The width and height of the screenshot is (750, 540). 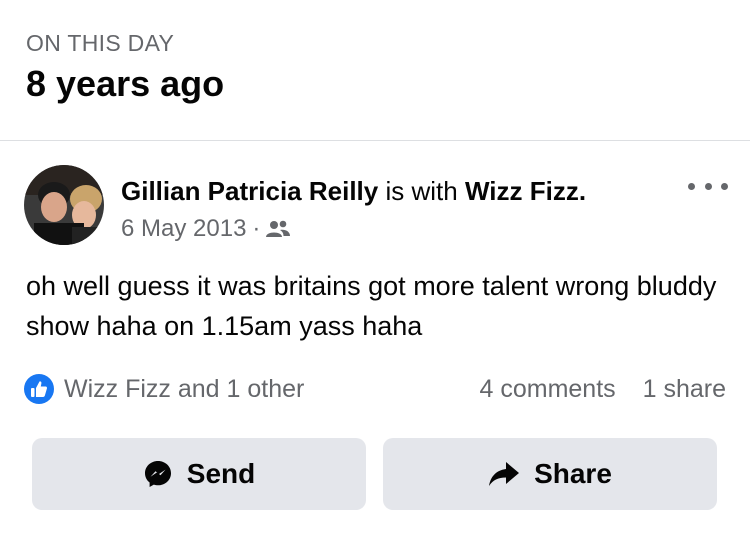 What do you see at coordinates (221, 473) in the screenshot?
I see `send-label: Send` at bounding box center [221, 473].